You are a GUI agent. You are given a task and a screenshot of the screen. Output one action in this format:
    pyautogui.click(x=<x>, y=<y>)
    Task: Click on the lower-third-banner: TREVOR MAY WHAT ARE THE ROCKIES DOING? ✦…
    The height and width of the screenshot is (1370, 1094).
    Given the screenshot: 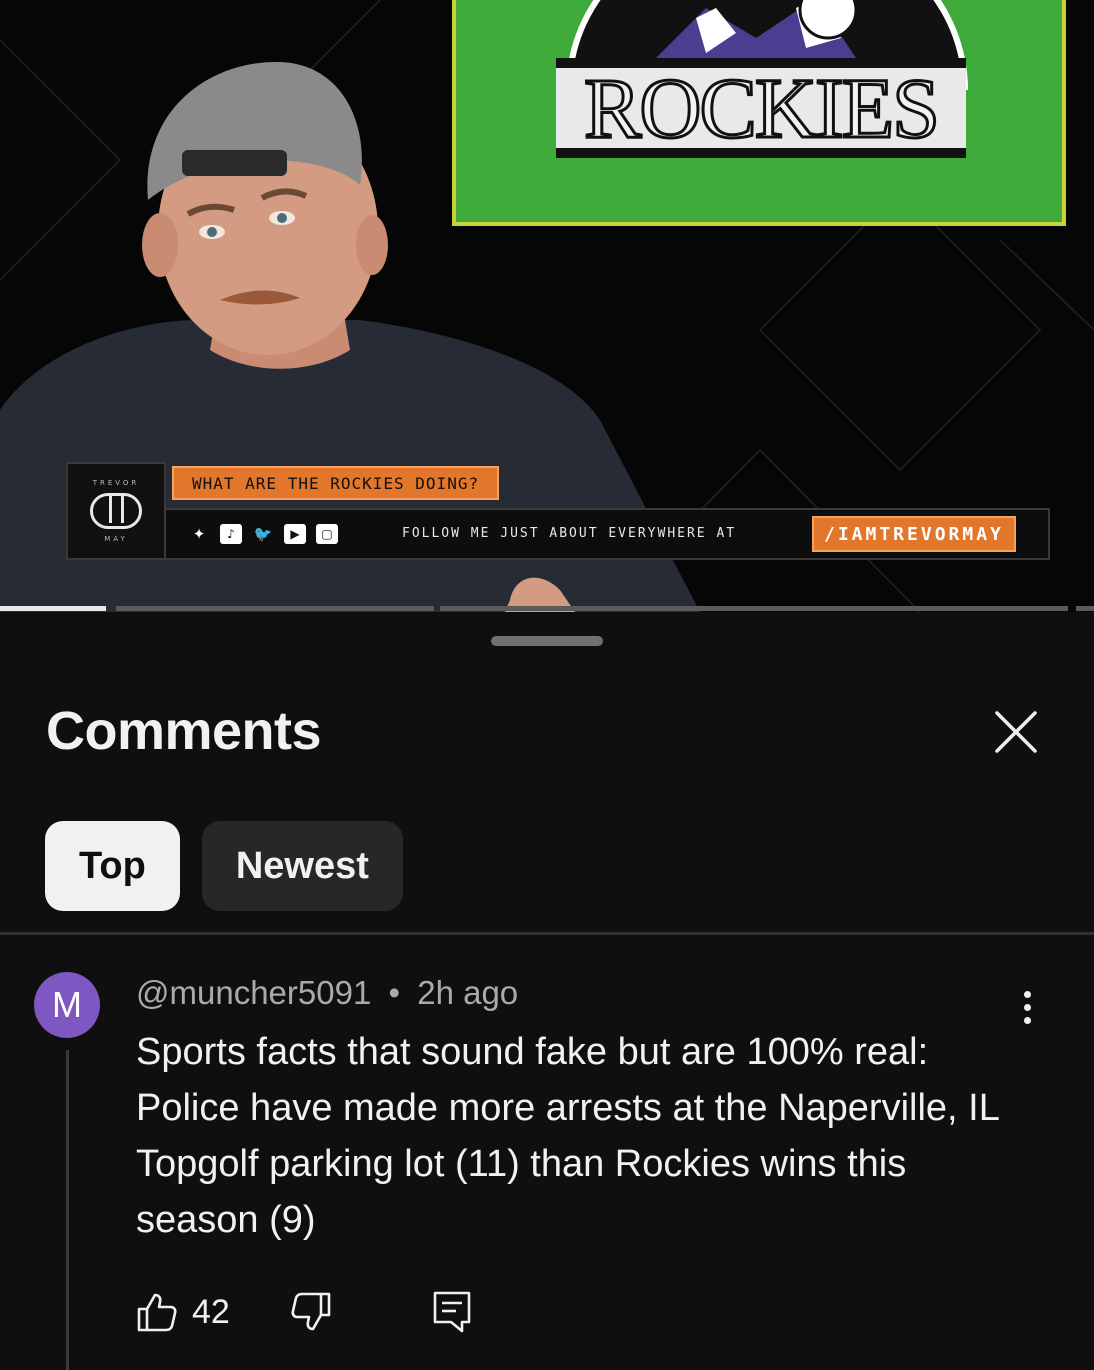 What is the action you would take?
    pyautogui.click(x=558, y=512)
    